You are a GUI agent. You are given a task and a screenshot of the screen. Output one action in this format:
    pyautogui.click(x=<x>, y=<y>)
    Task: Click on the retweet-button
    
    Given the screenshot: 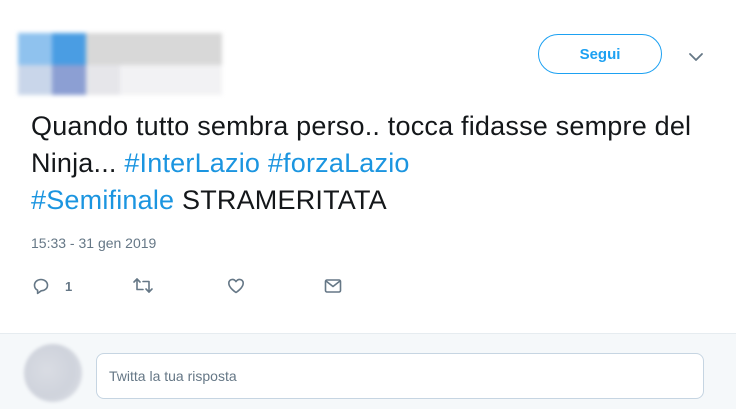 What is the action you would take?
    pyautogui.click(x=143, y=286)
    